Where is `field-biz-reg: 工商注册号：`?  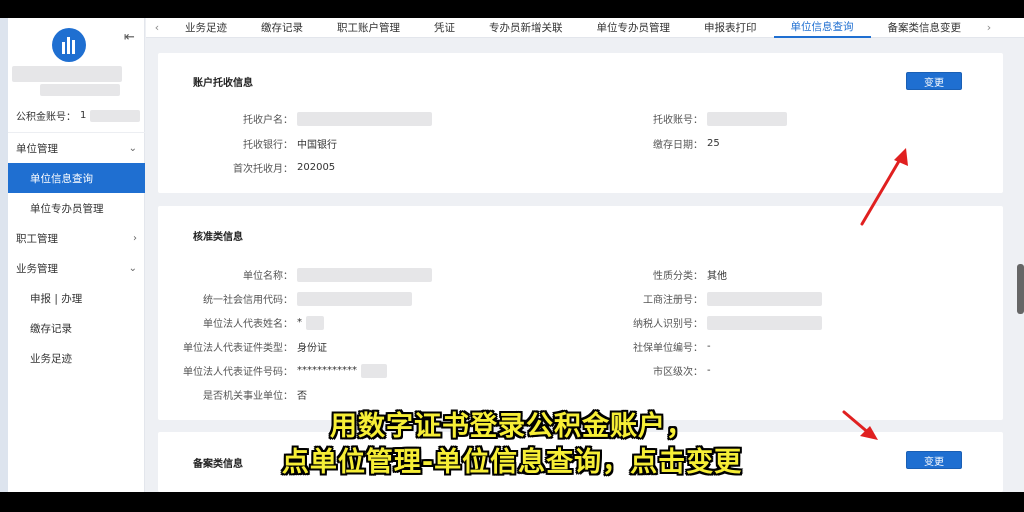
field-biz-reg: 工商注册号： is located at coordinates (700, 298).